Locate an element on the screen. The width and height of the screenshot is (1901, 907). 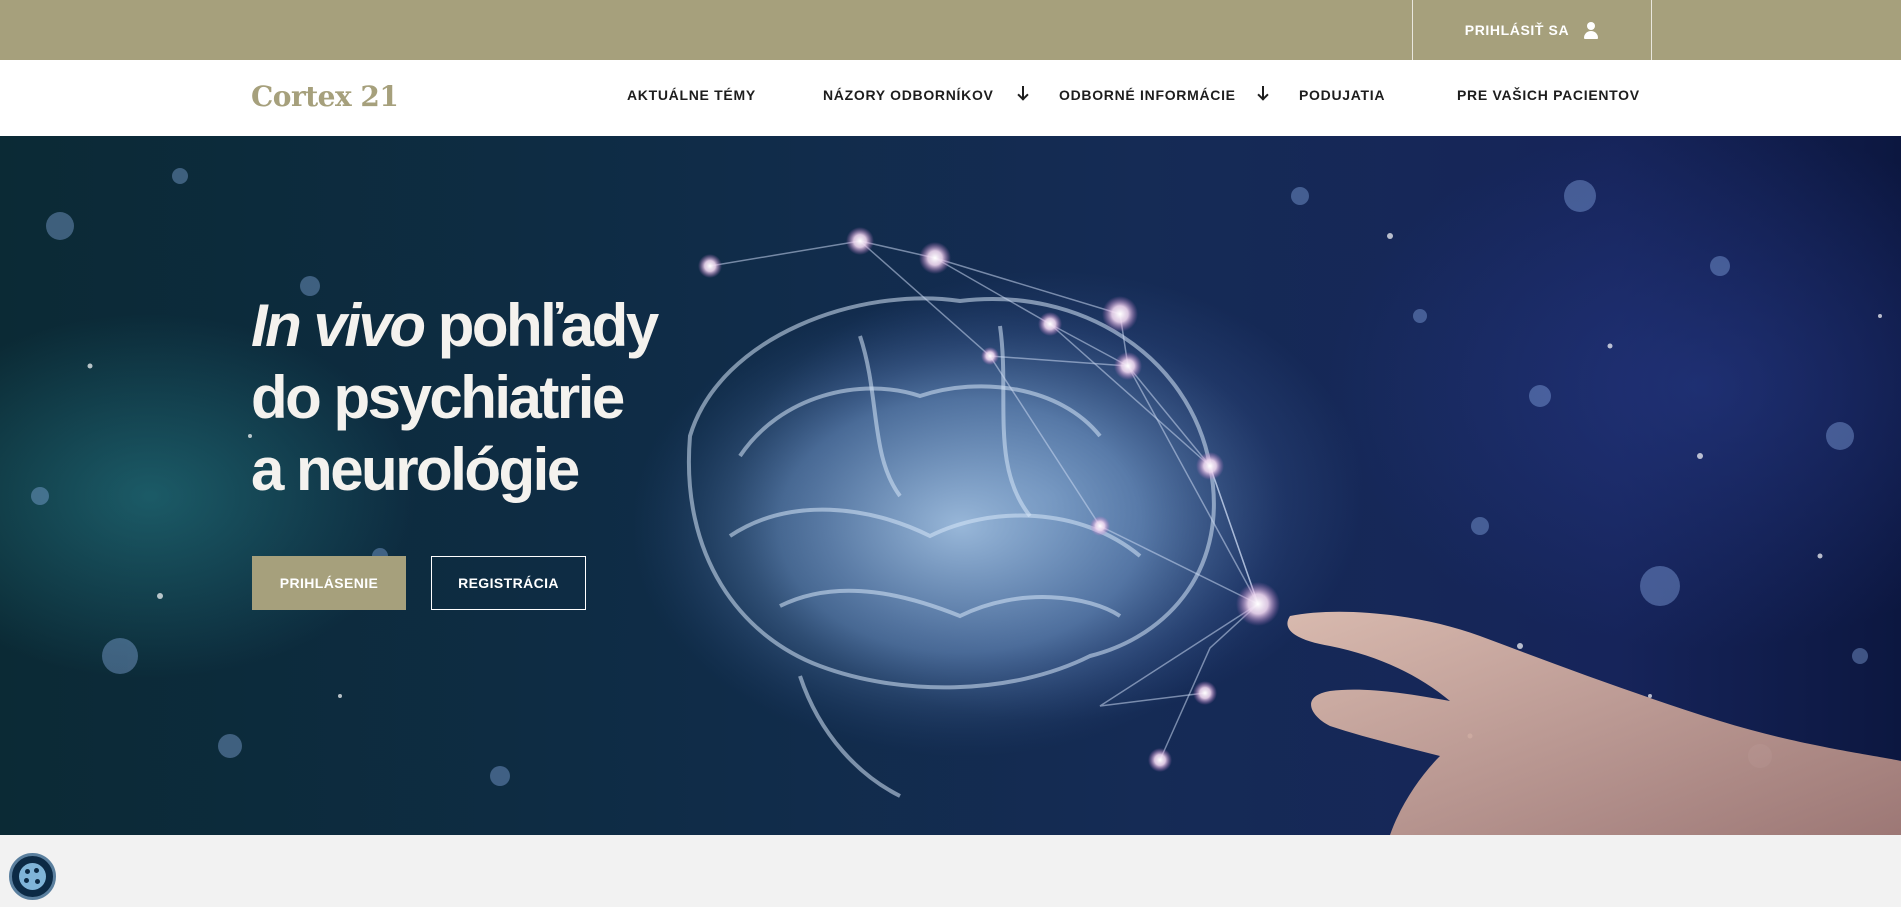
login-link: PRIHLÁSIŤ SA is located at coordinates (1532, 30).